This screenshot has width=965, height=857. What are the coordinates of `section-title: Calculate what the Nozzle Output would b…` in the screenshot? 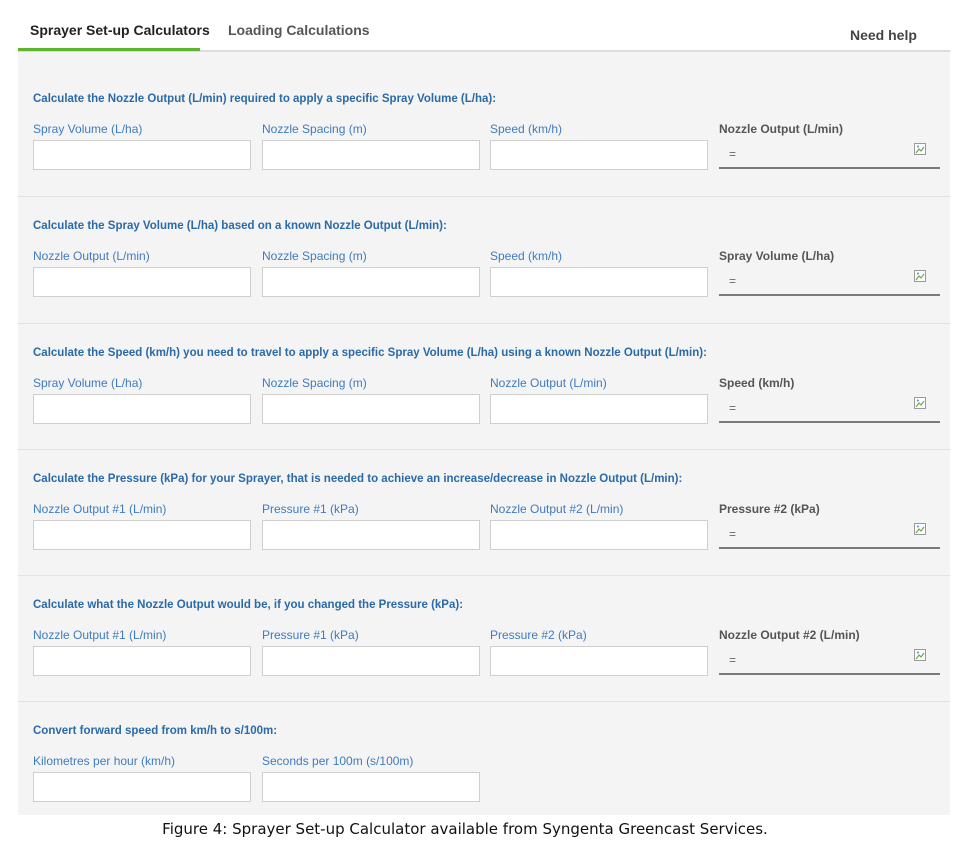 It's located at (248, 605).